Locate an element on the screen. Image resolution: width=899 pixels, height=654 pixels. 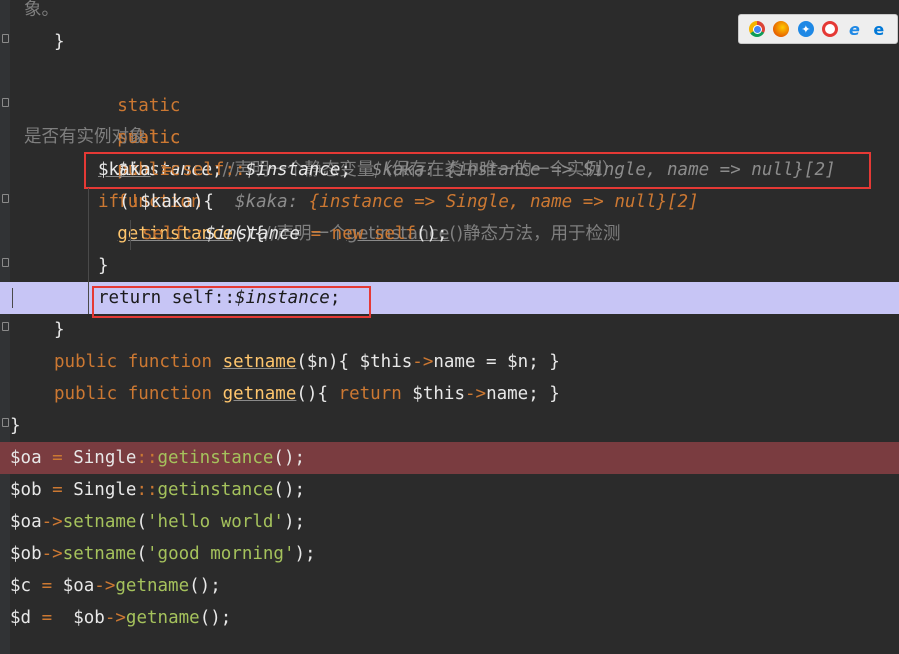
keyword-return: return is located at coordinates (370, 394).